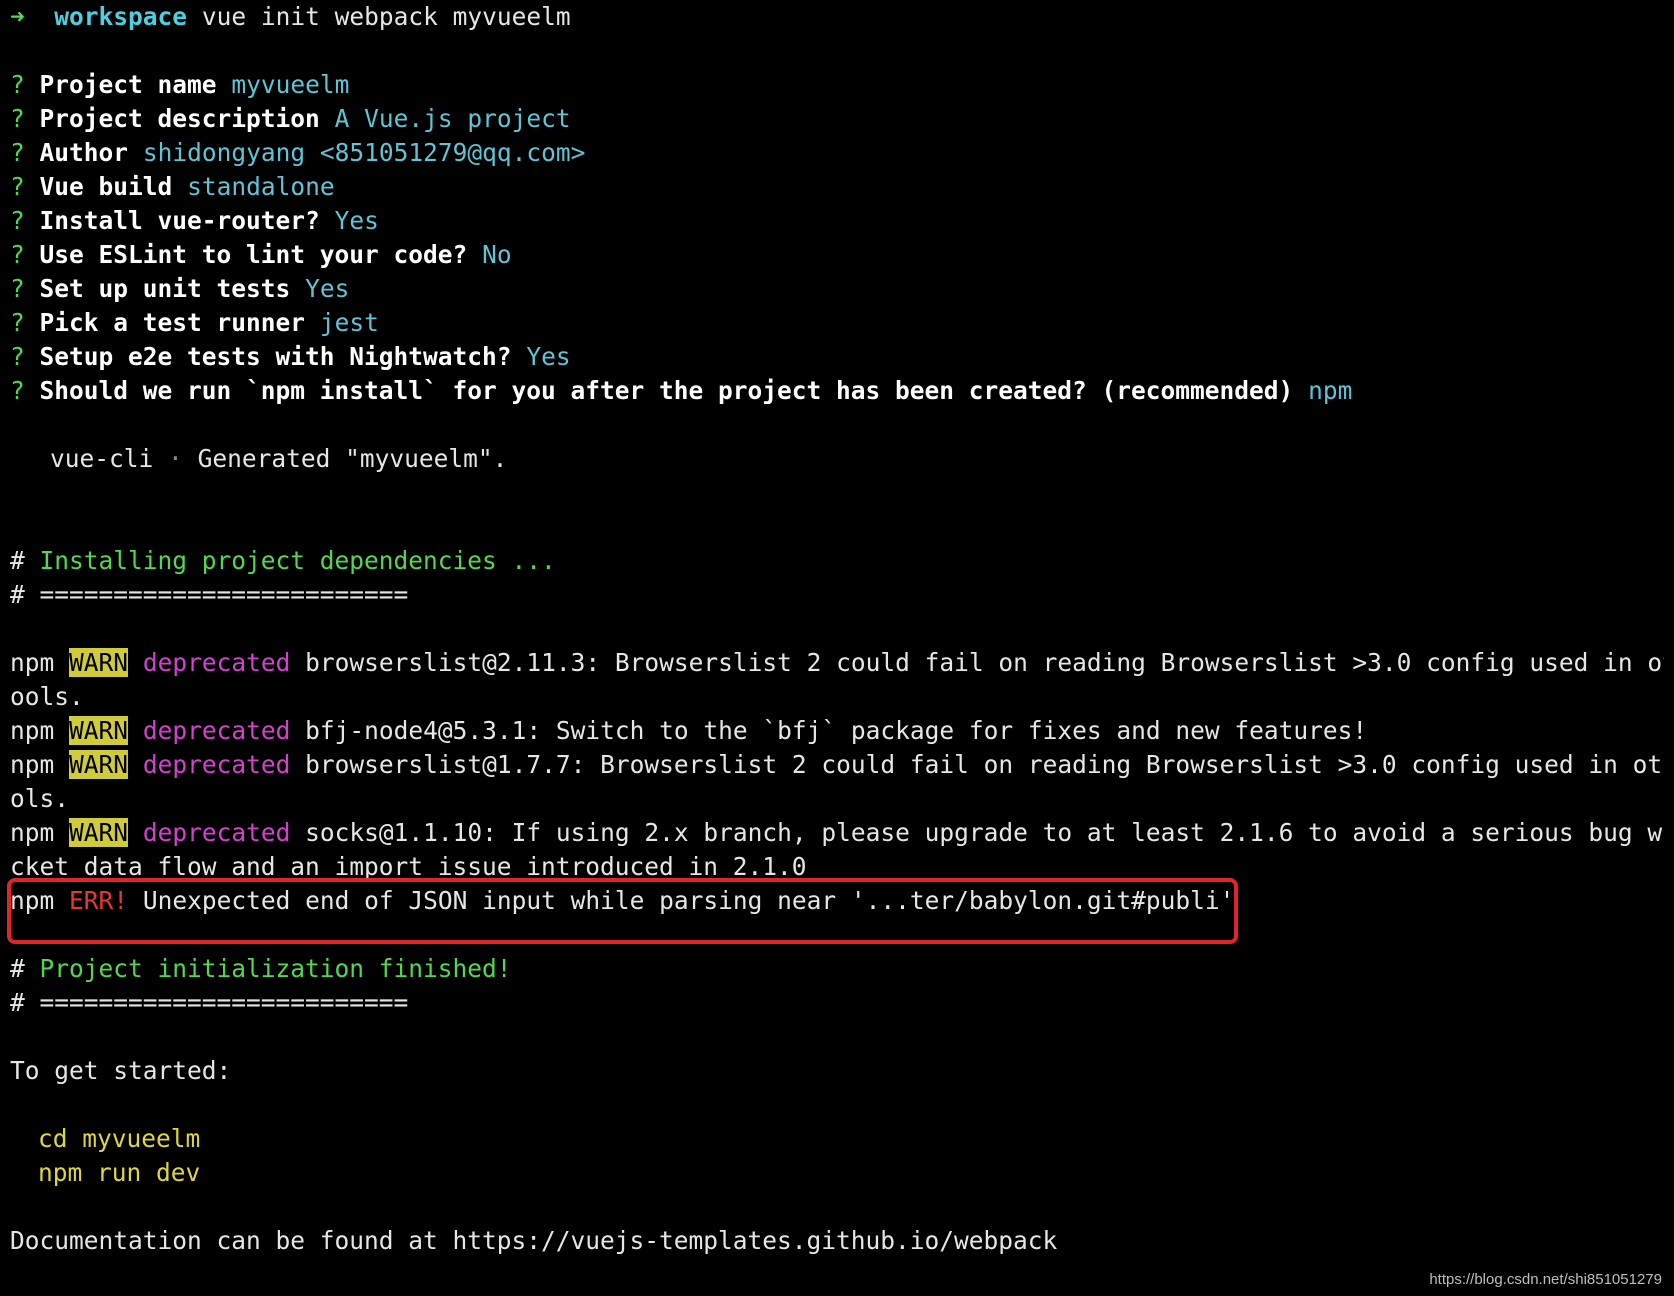  Describe the element at coordinates (121, 1070) in the screenshot. I see `get-started-title: To get started:` at that location.